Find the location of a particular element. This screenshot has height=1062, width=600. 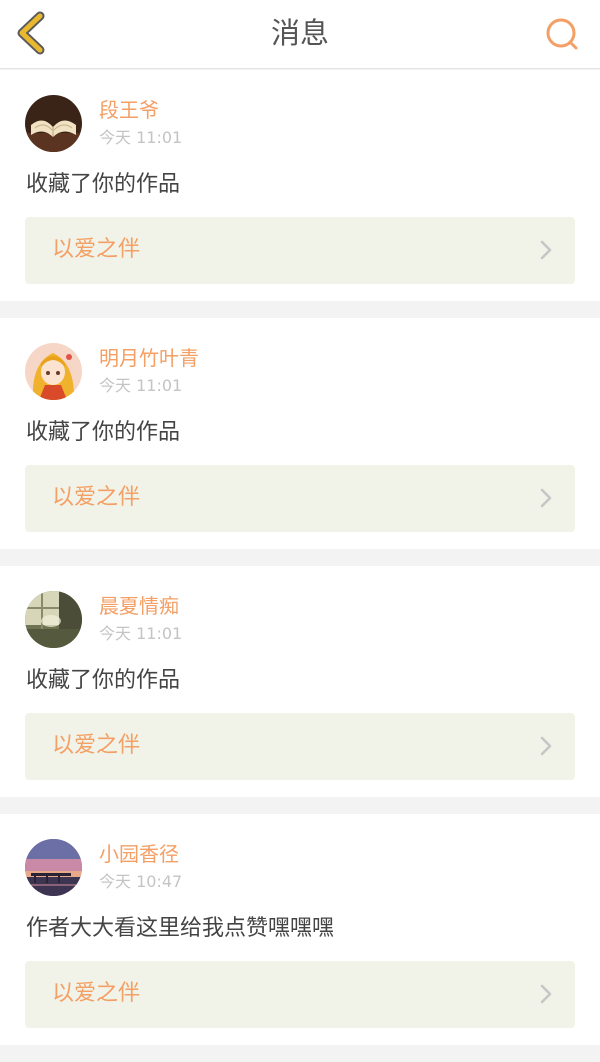

window-light-avatar is located at coordinates (53, 619).